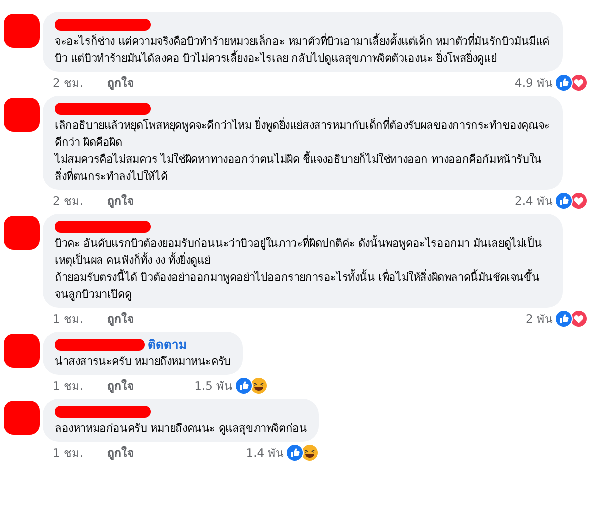 The width and height of the screenshot is (605, 505). I want to click on reaction-count: 1.5 พัน, so click(213, 386).